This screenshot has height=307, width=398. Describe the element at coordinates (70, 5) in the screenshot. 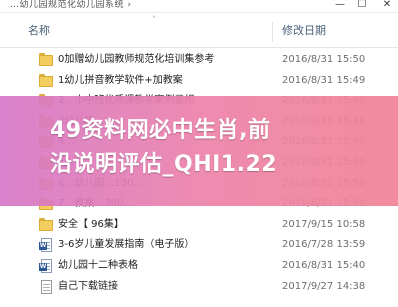

I see `address-path: …幼儿园规范化幼儿园系统 ›` at that location.